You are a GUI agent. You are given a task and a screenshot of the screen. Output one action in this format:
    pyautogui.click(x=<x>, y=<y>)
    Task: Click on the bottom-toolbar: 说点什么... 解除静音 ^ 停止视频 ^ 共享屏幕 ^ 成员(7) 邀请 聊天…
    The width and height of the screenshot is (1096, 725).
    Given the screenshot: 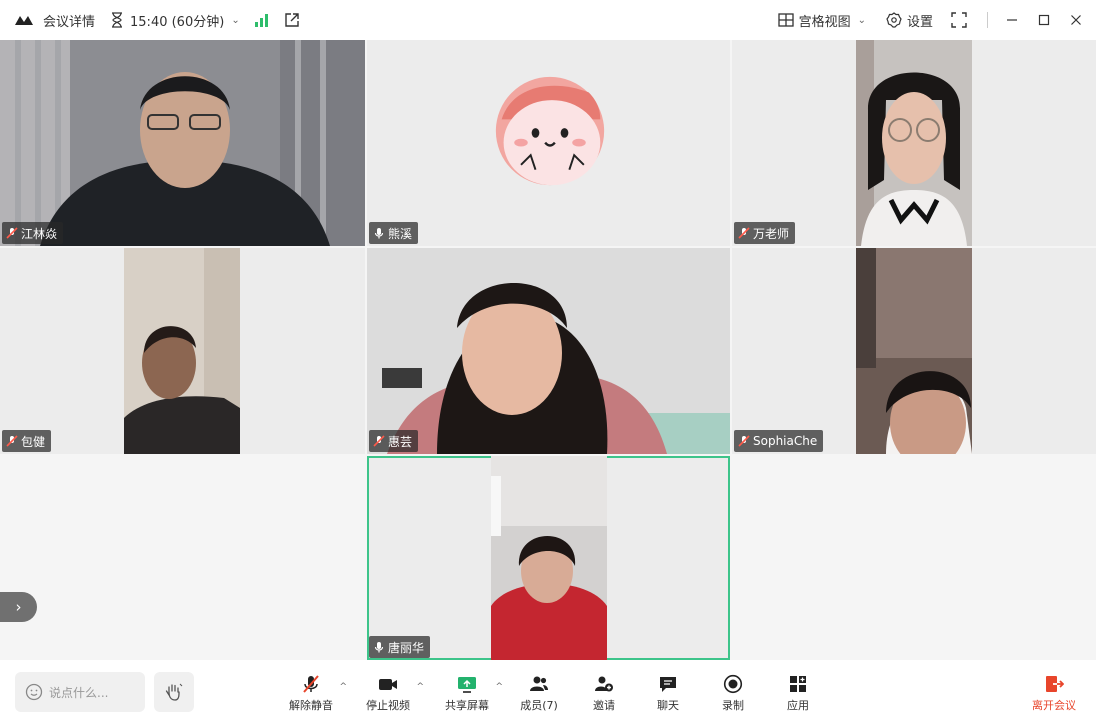 What is the action you would take?
    pyautogui.click(x=548, y=692)
    